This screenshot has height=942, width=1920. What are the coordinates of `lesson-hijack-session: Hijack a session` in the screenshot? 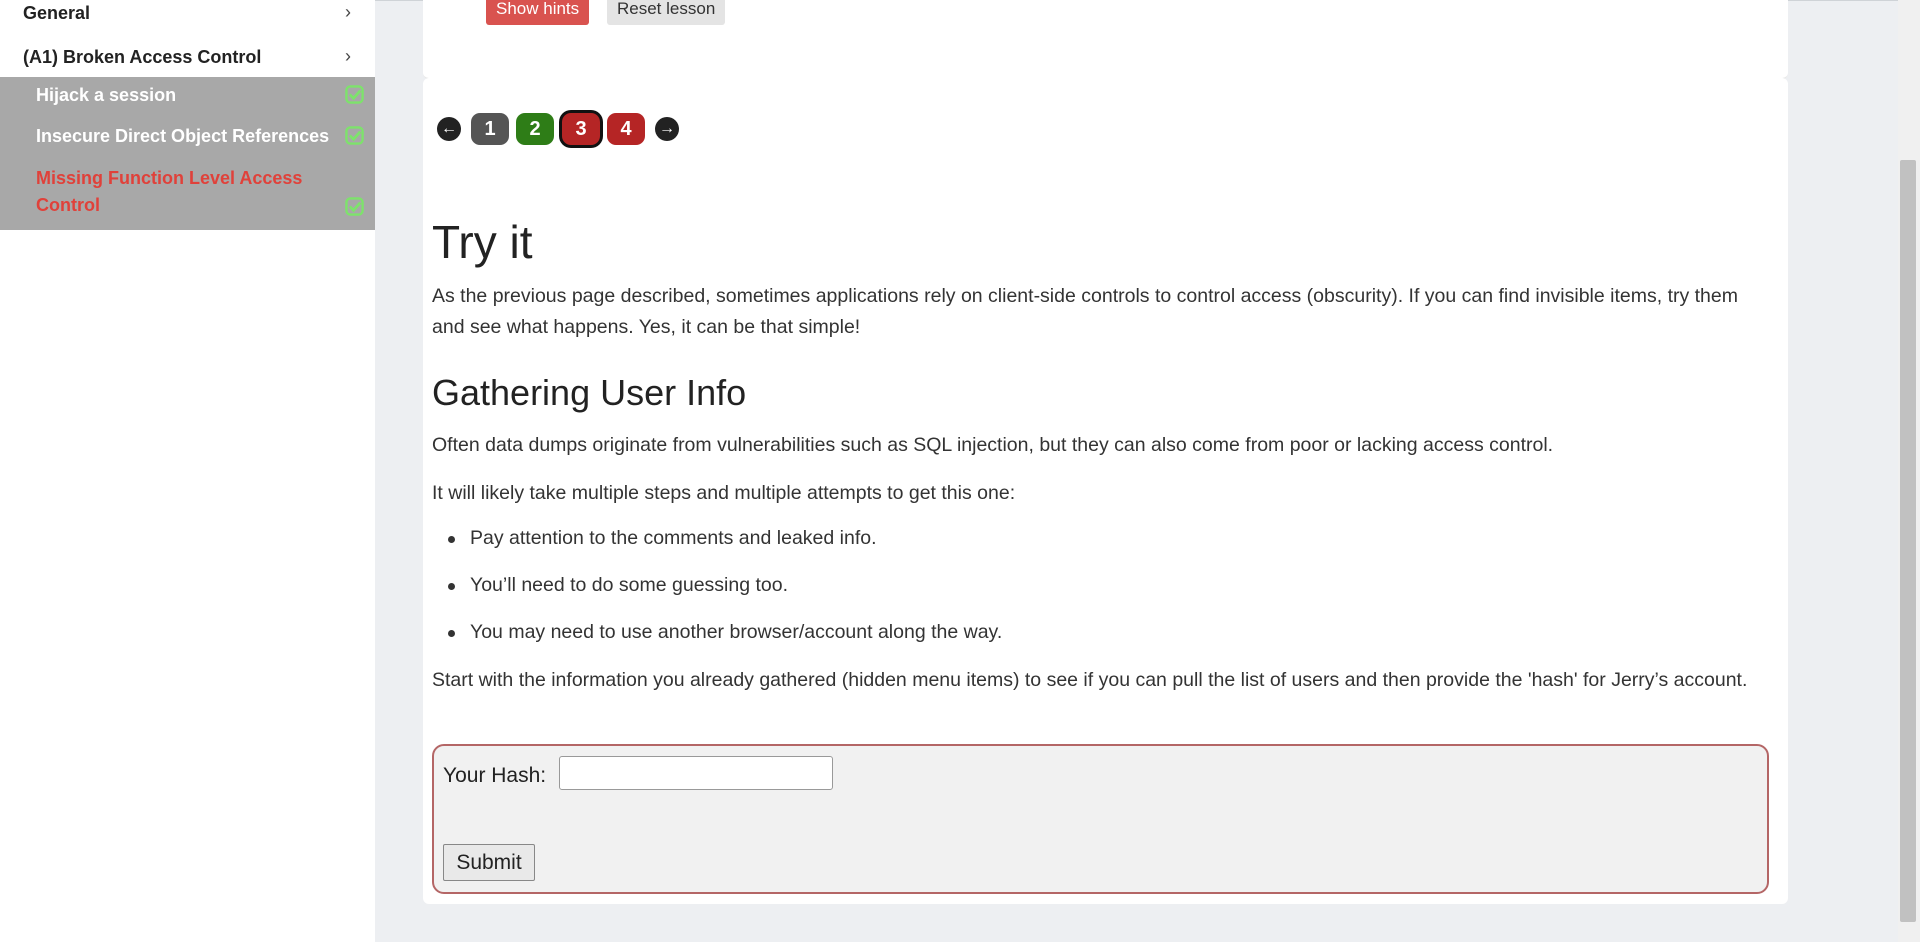 It's located at (106, 95).